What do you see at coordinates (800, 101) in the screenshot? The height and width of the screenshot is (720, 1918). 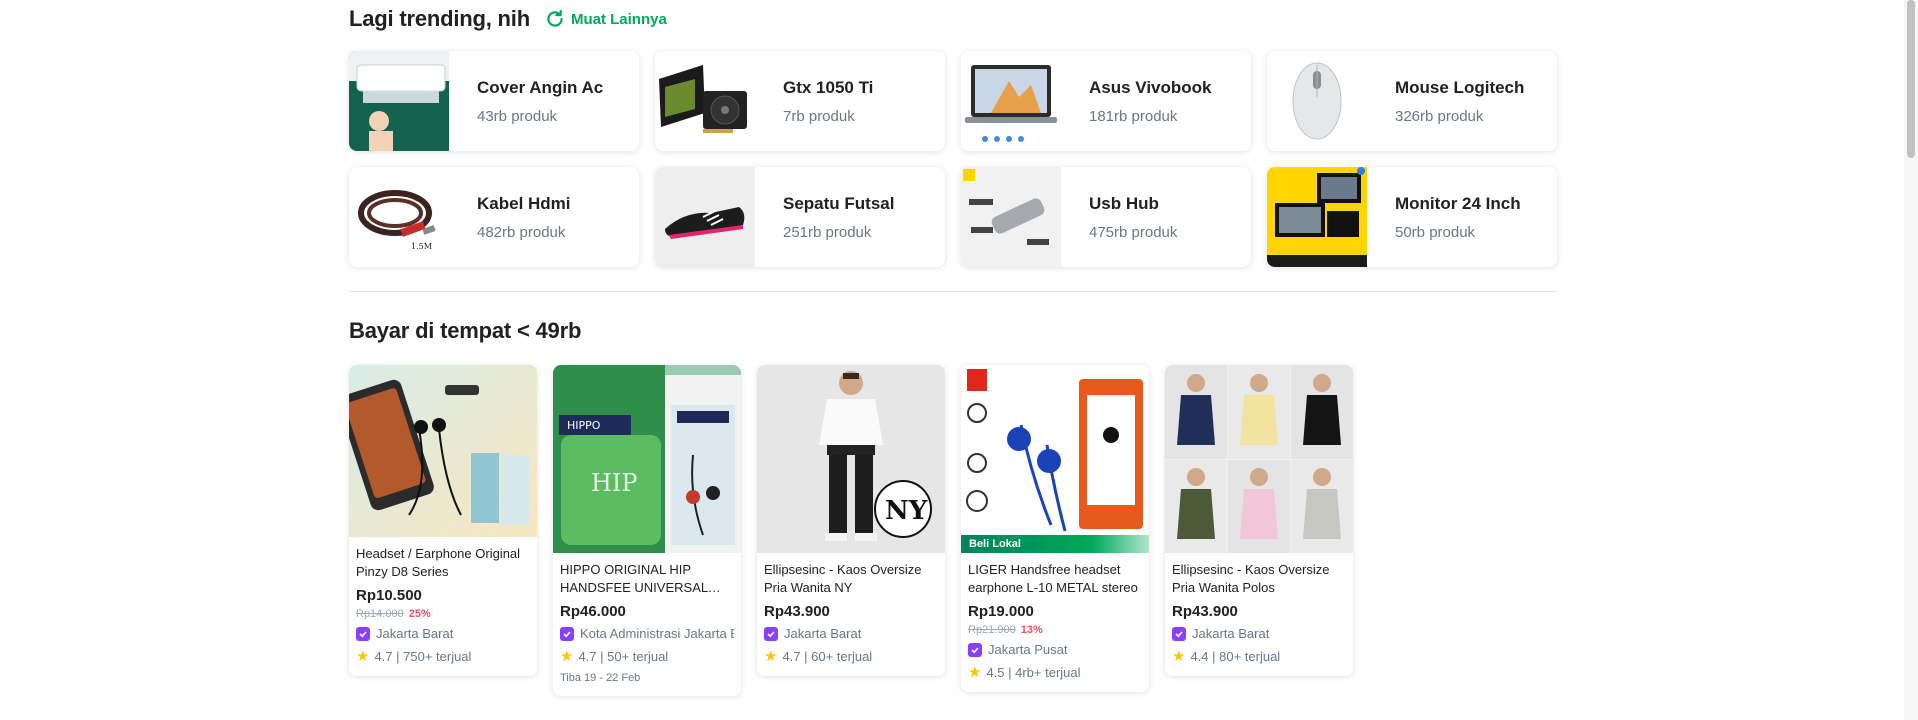 I see `trending-card: Gtx 1050 Ti 7rb produk` at bounding box center [800, 101].